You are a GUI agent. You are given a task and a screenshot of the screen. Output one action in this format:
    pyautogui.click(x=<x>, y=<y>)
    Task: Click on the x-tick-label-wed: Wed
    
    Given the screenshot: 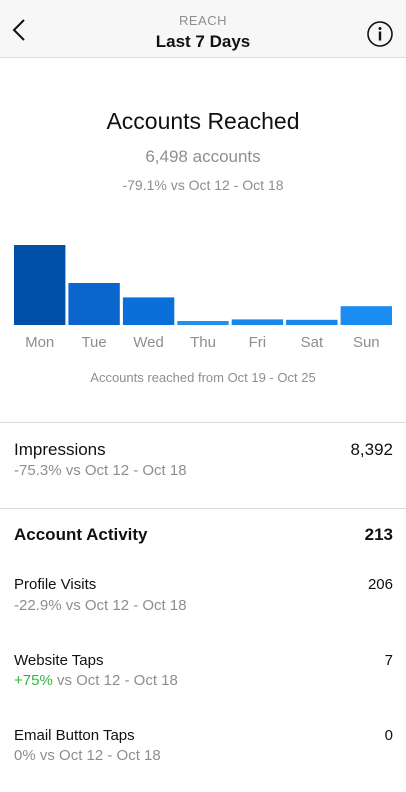 What is the action you would take?
    pyautogui.click(x=148, y=342)
    